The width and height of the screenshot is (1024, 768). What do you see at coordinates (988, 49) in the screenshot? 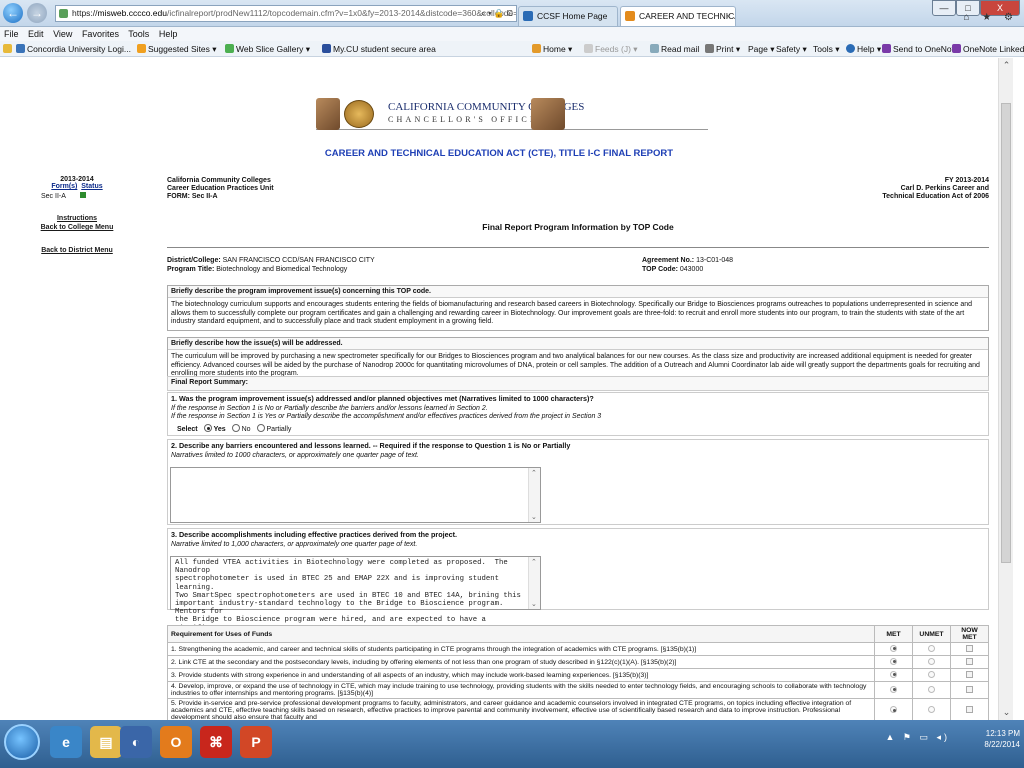
I see `cmd-onenote-linked: OneNote Linked Notes` at bounding box center [988, 49].